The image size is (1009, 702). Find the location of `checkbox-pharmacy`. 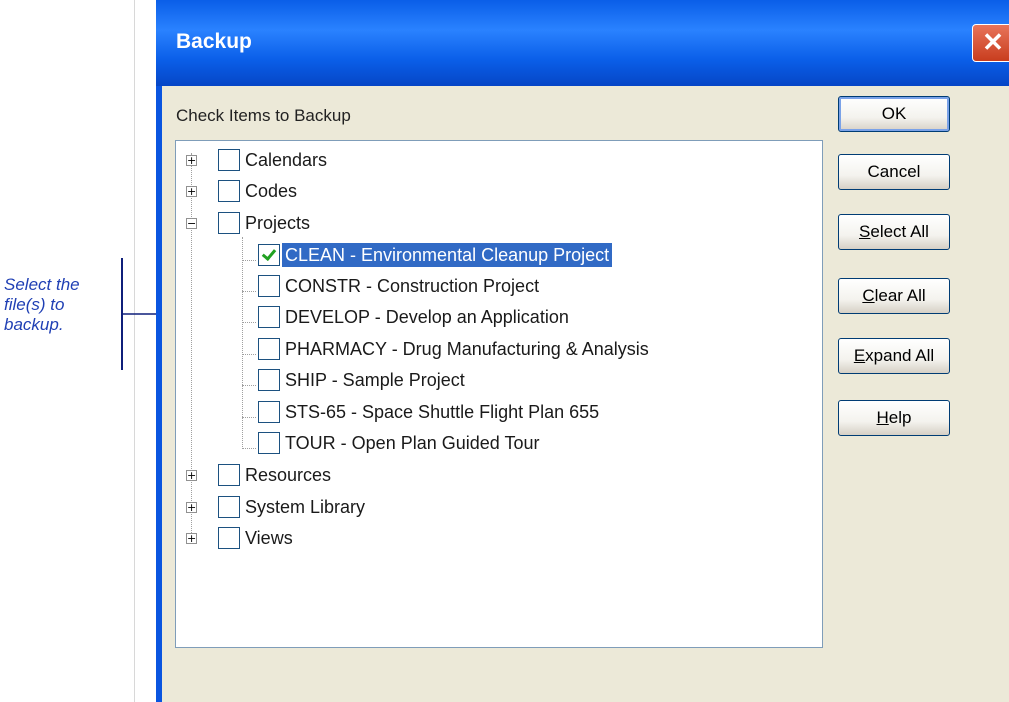

checkbox-pharmacy is located at coordinates (269, 349).